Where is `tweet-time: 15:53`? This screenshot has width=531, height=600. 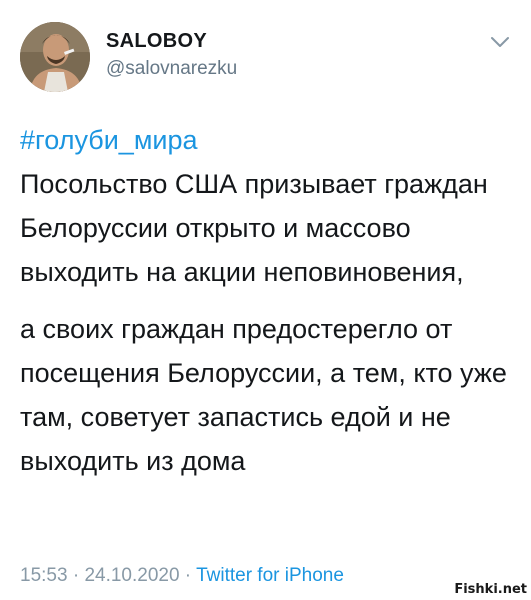
tweet-time: 15:53 is located at coordinates (44, 575).